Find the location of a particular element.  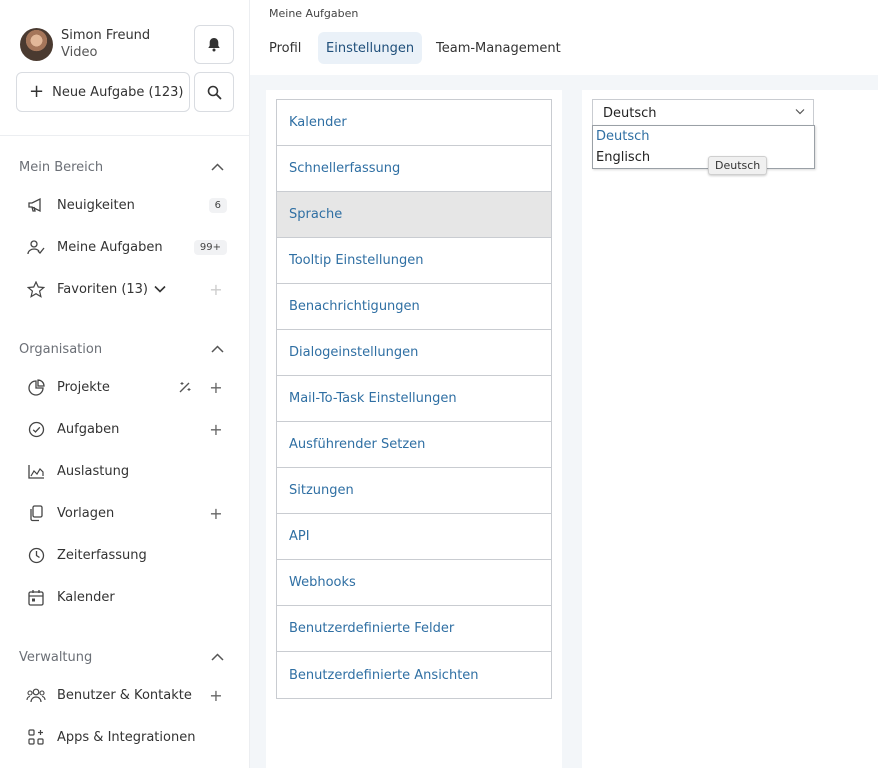

menu-item-schnellerfassung: Schnellerfassung is located at coordinates (414, 169).